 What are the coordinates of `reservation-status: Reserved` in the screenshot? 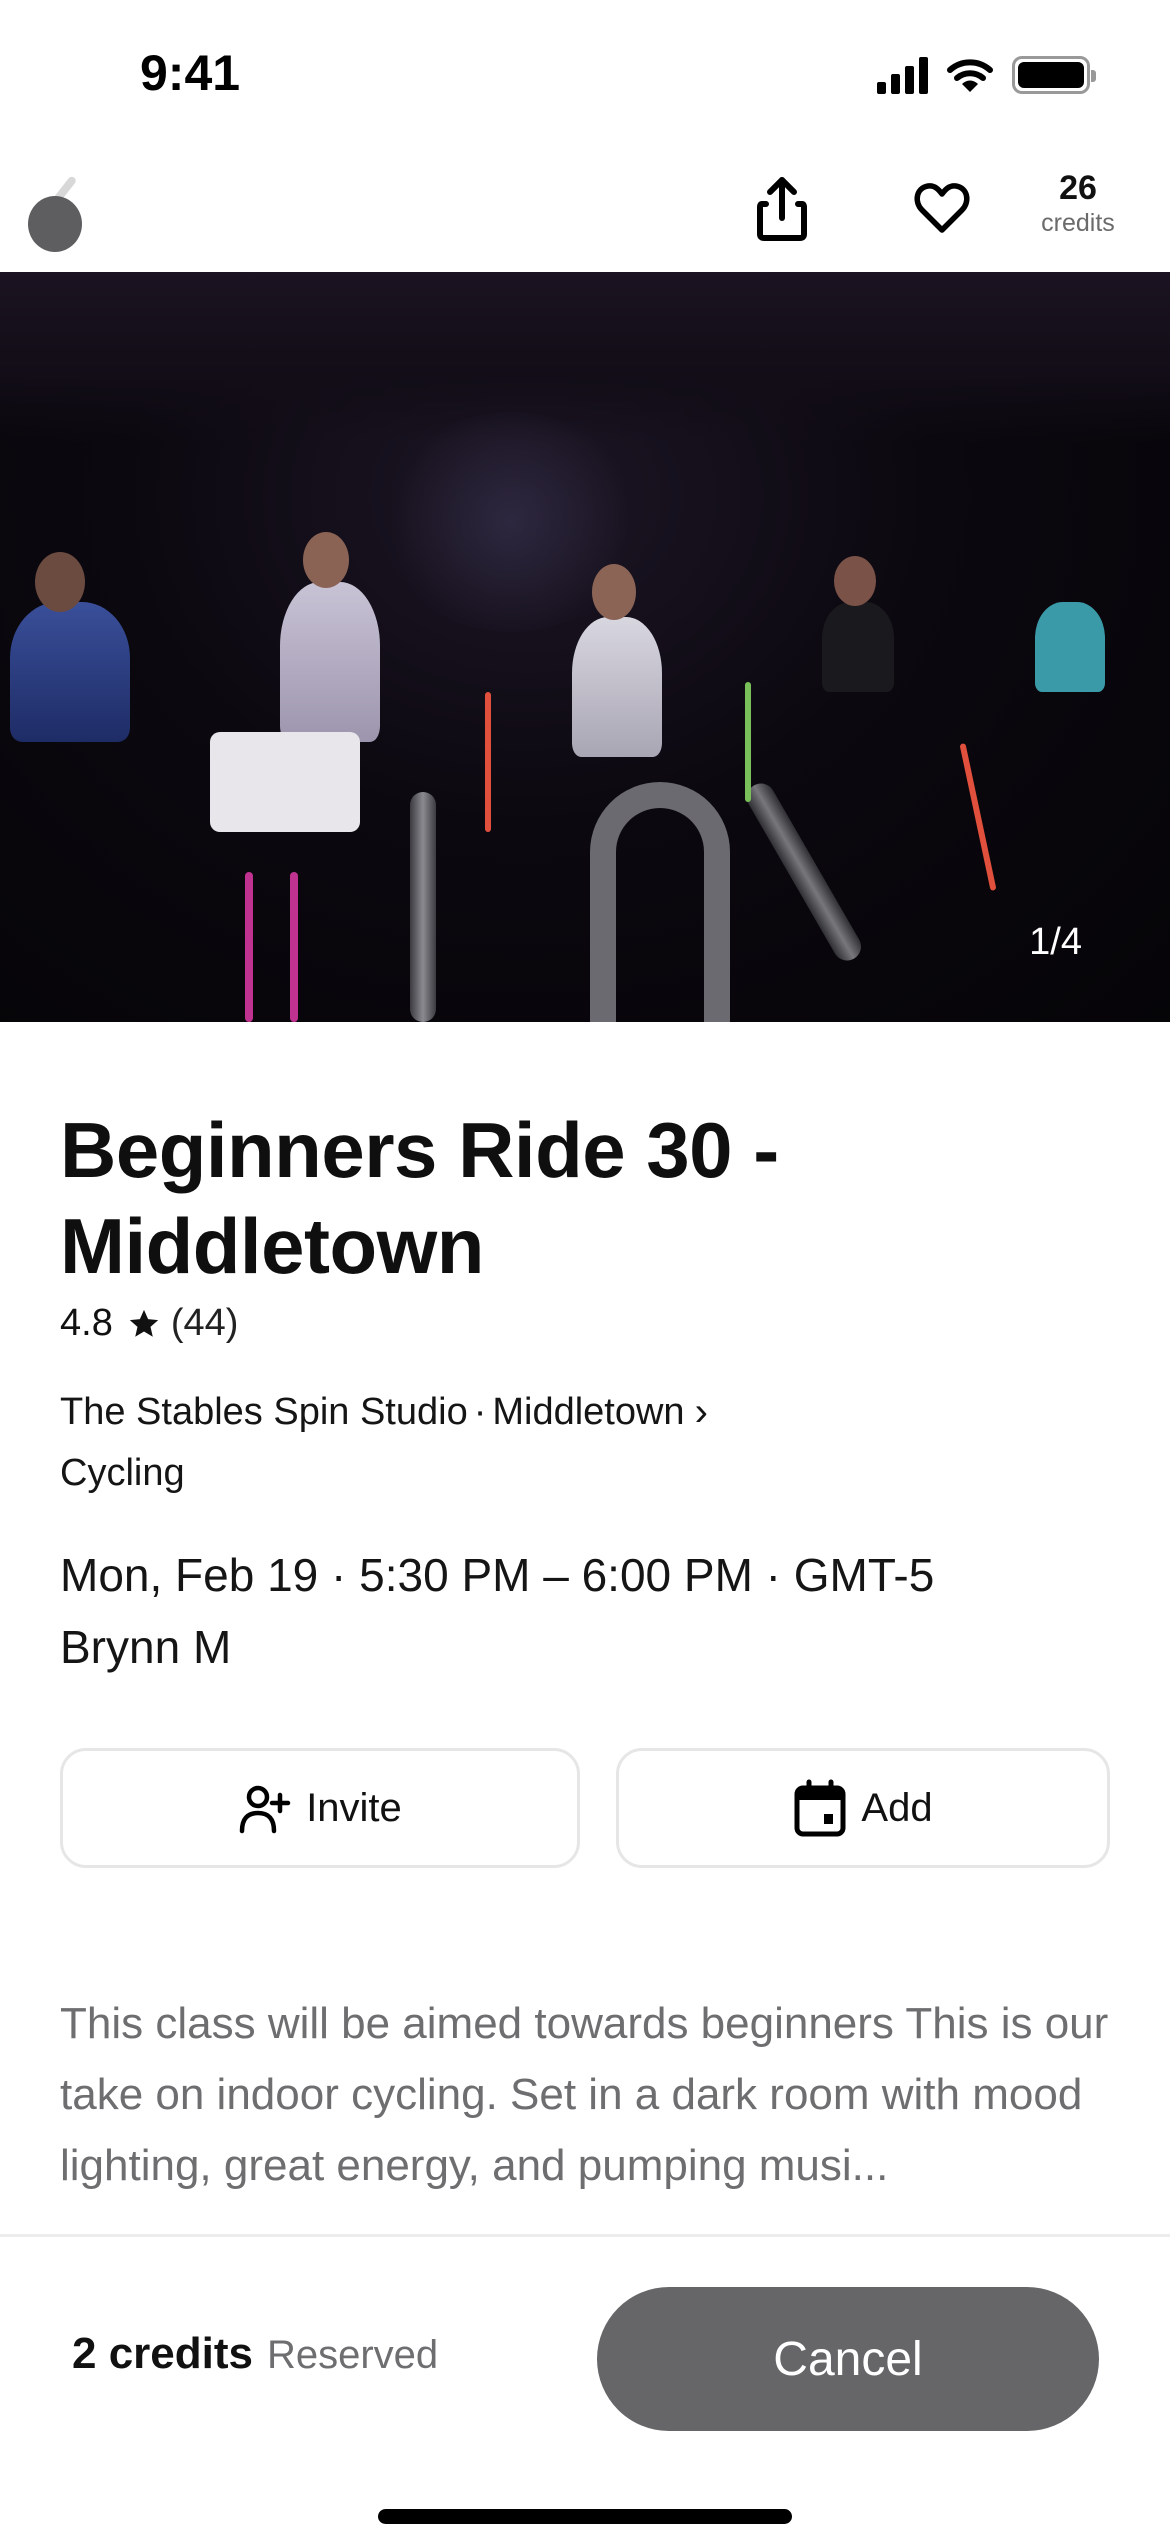 It's located at (352, 2355).